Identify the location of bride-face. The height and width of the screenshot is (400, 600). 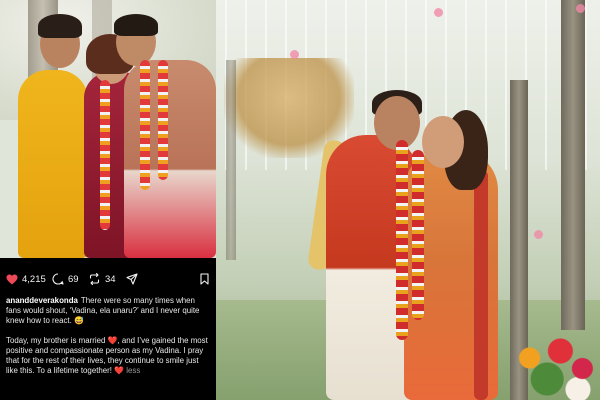
(443, 142).